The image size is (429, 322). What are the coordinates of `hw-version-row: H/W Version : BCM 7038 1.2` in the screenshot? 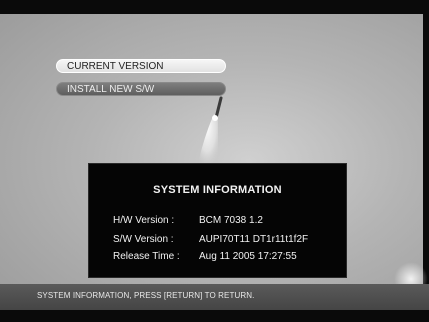 It's located at (188, 221).